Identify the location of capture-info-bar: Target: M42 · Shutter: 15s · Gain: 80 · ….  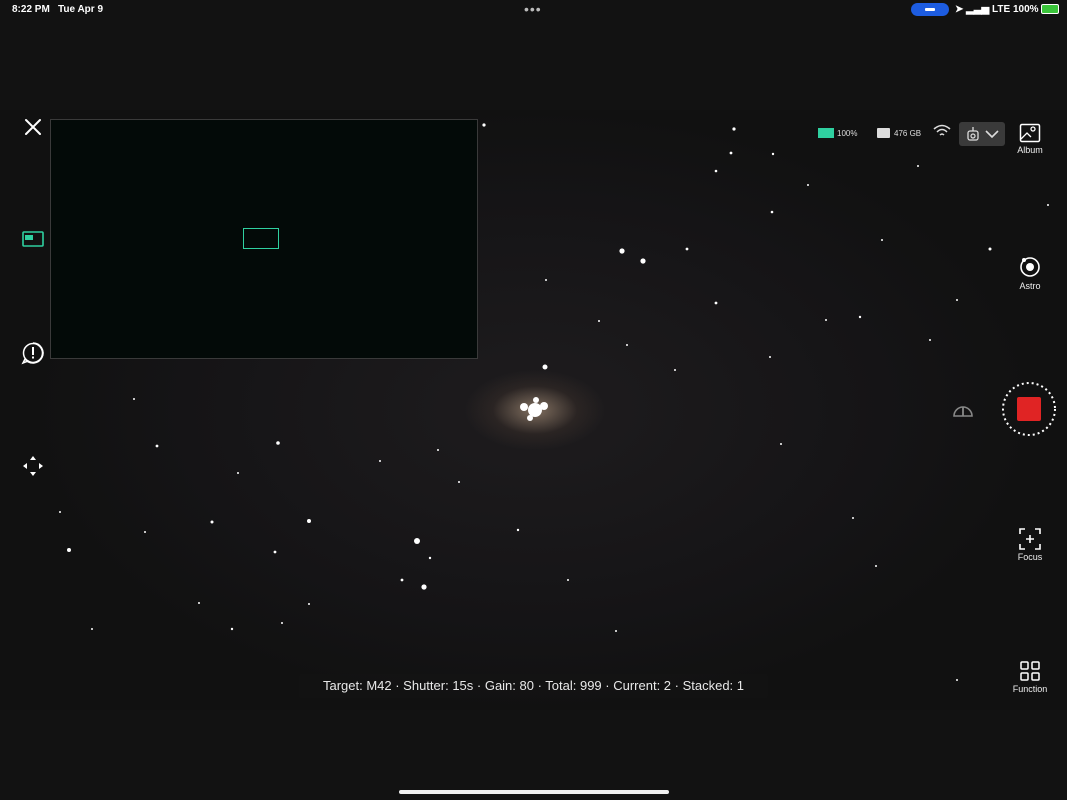
(533, 686).